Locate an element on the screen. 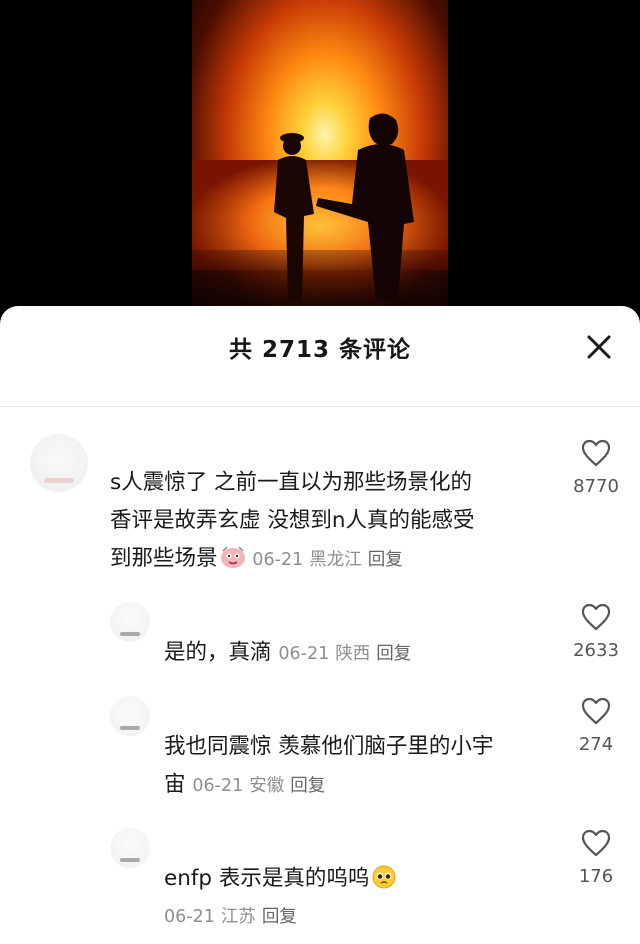 This screenshot has width=640, height=944. like-button: 2633 is located at coordinates (596, 631).